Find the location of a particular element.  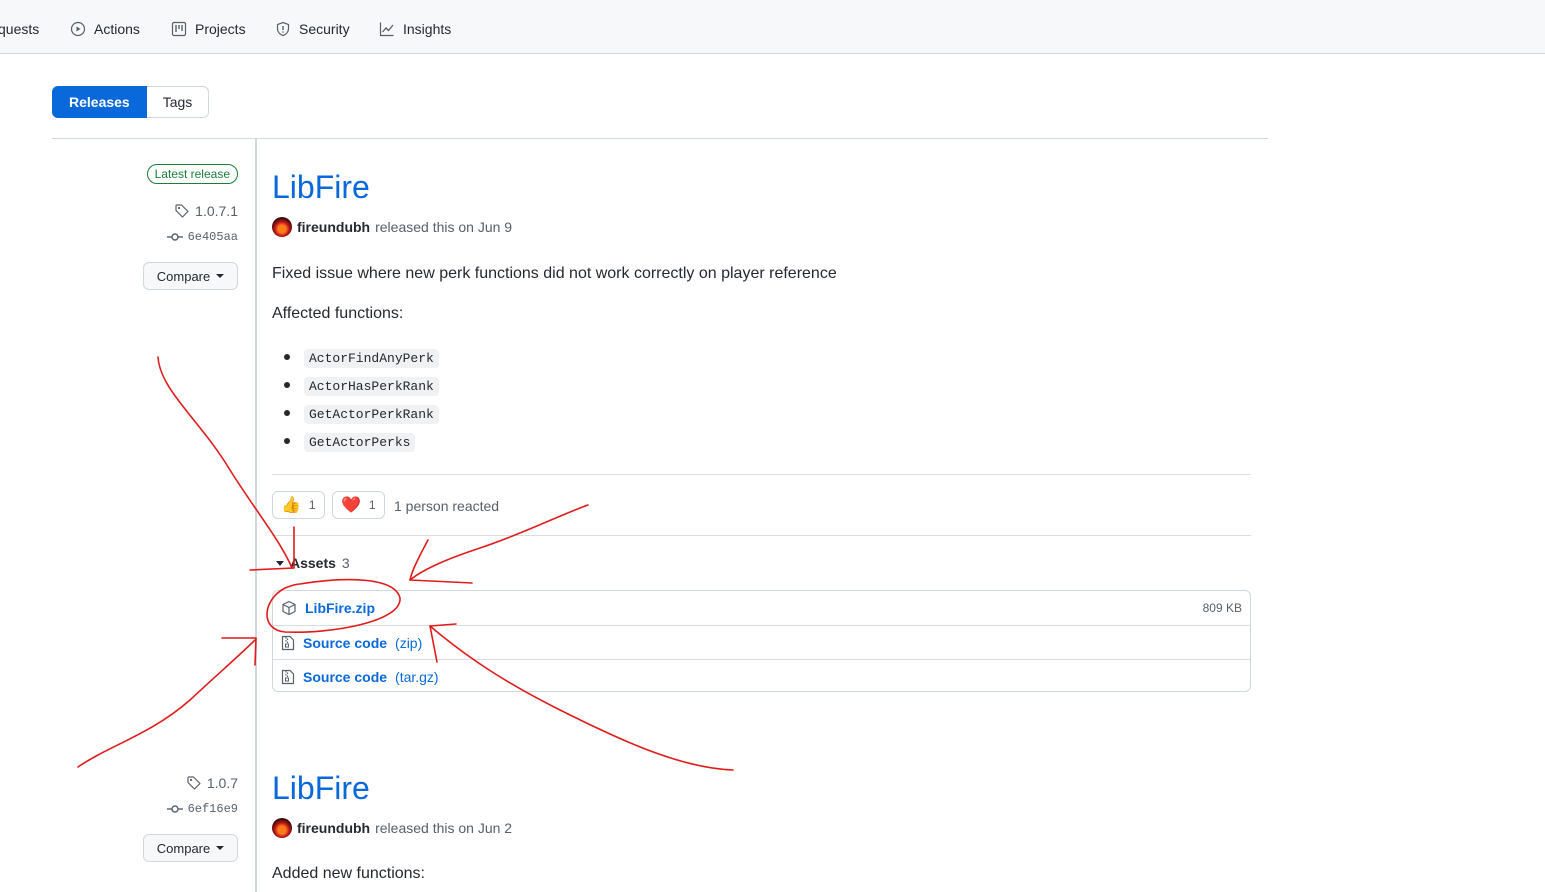

release-tag: 1.0.7 is located at coordinates (212, 783).